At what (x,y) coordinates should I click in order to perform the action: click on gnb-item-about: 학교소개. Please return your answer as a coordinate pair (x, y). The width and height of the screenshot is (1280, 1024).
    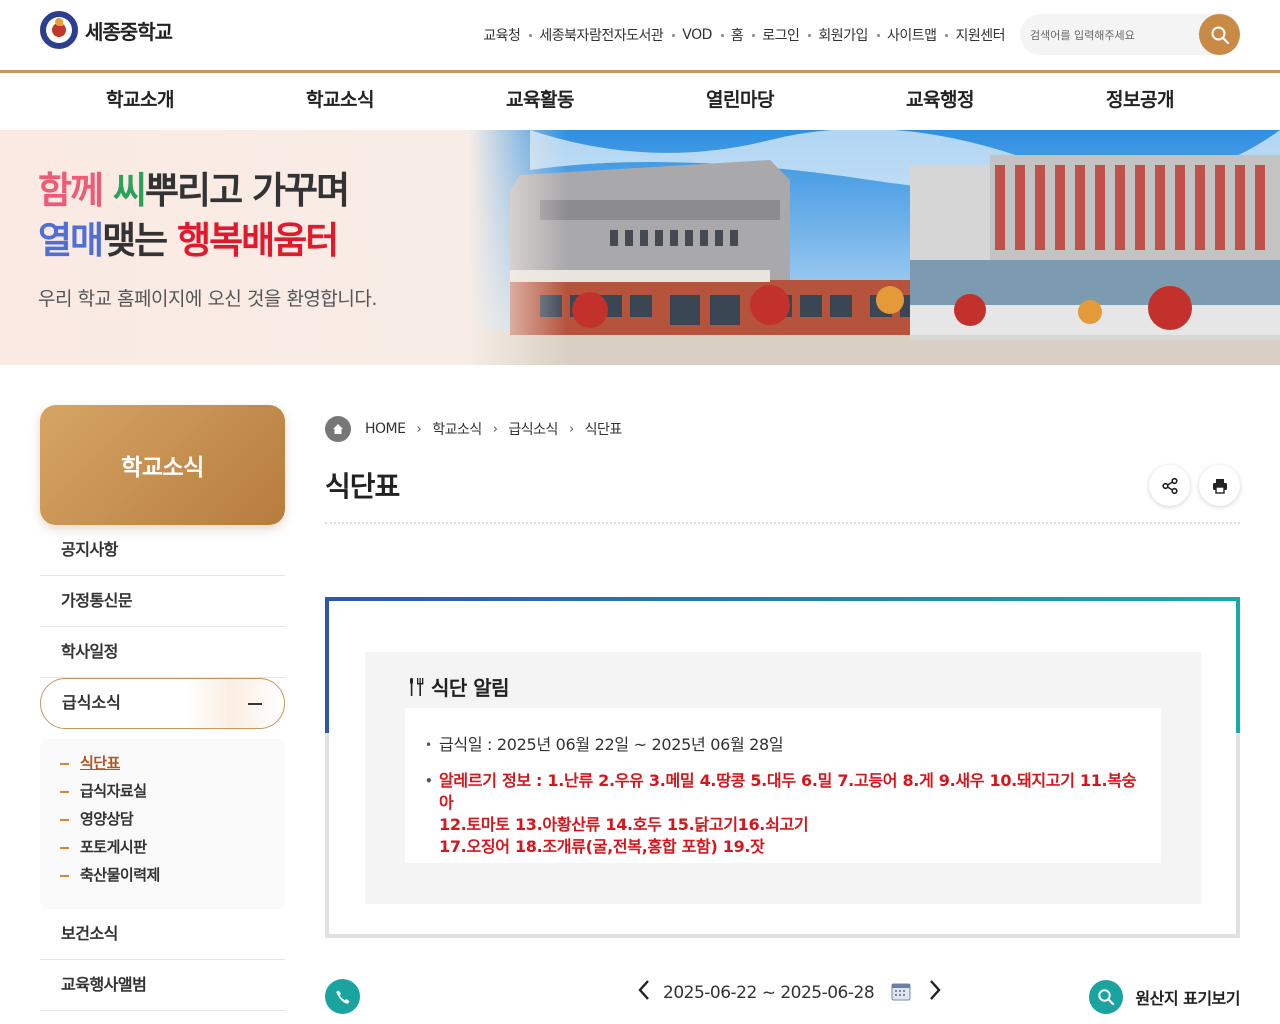
    Looking at the image, I should click on (140, 101).